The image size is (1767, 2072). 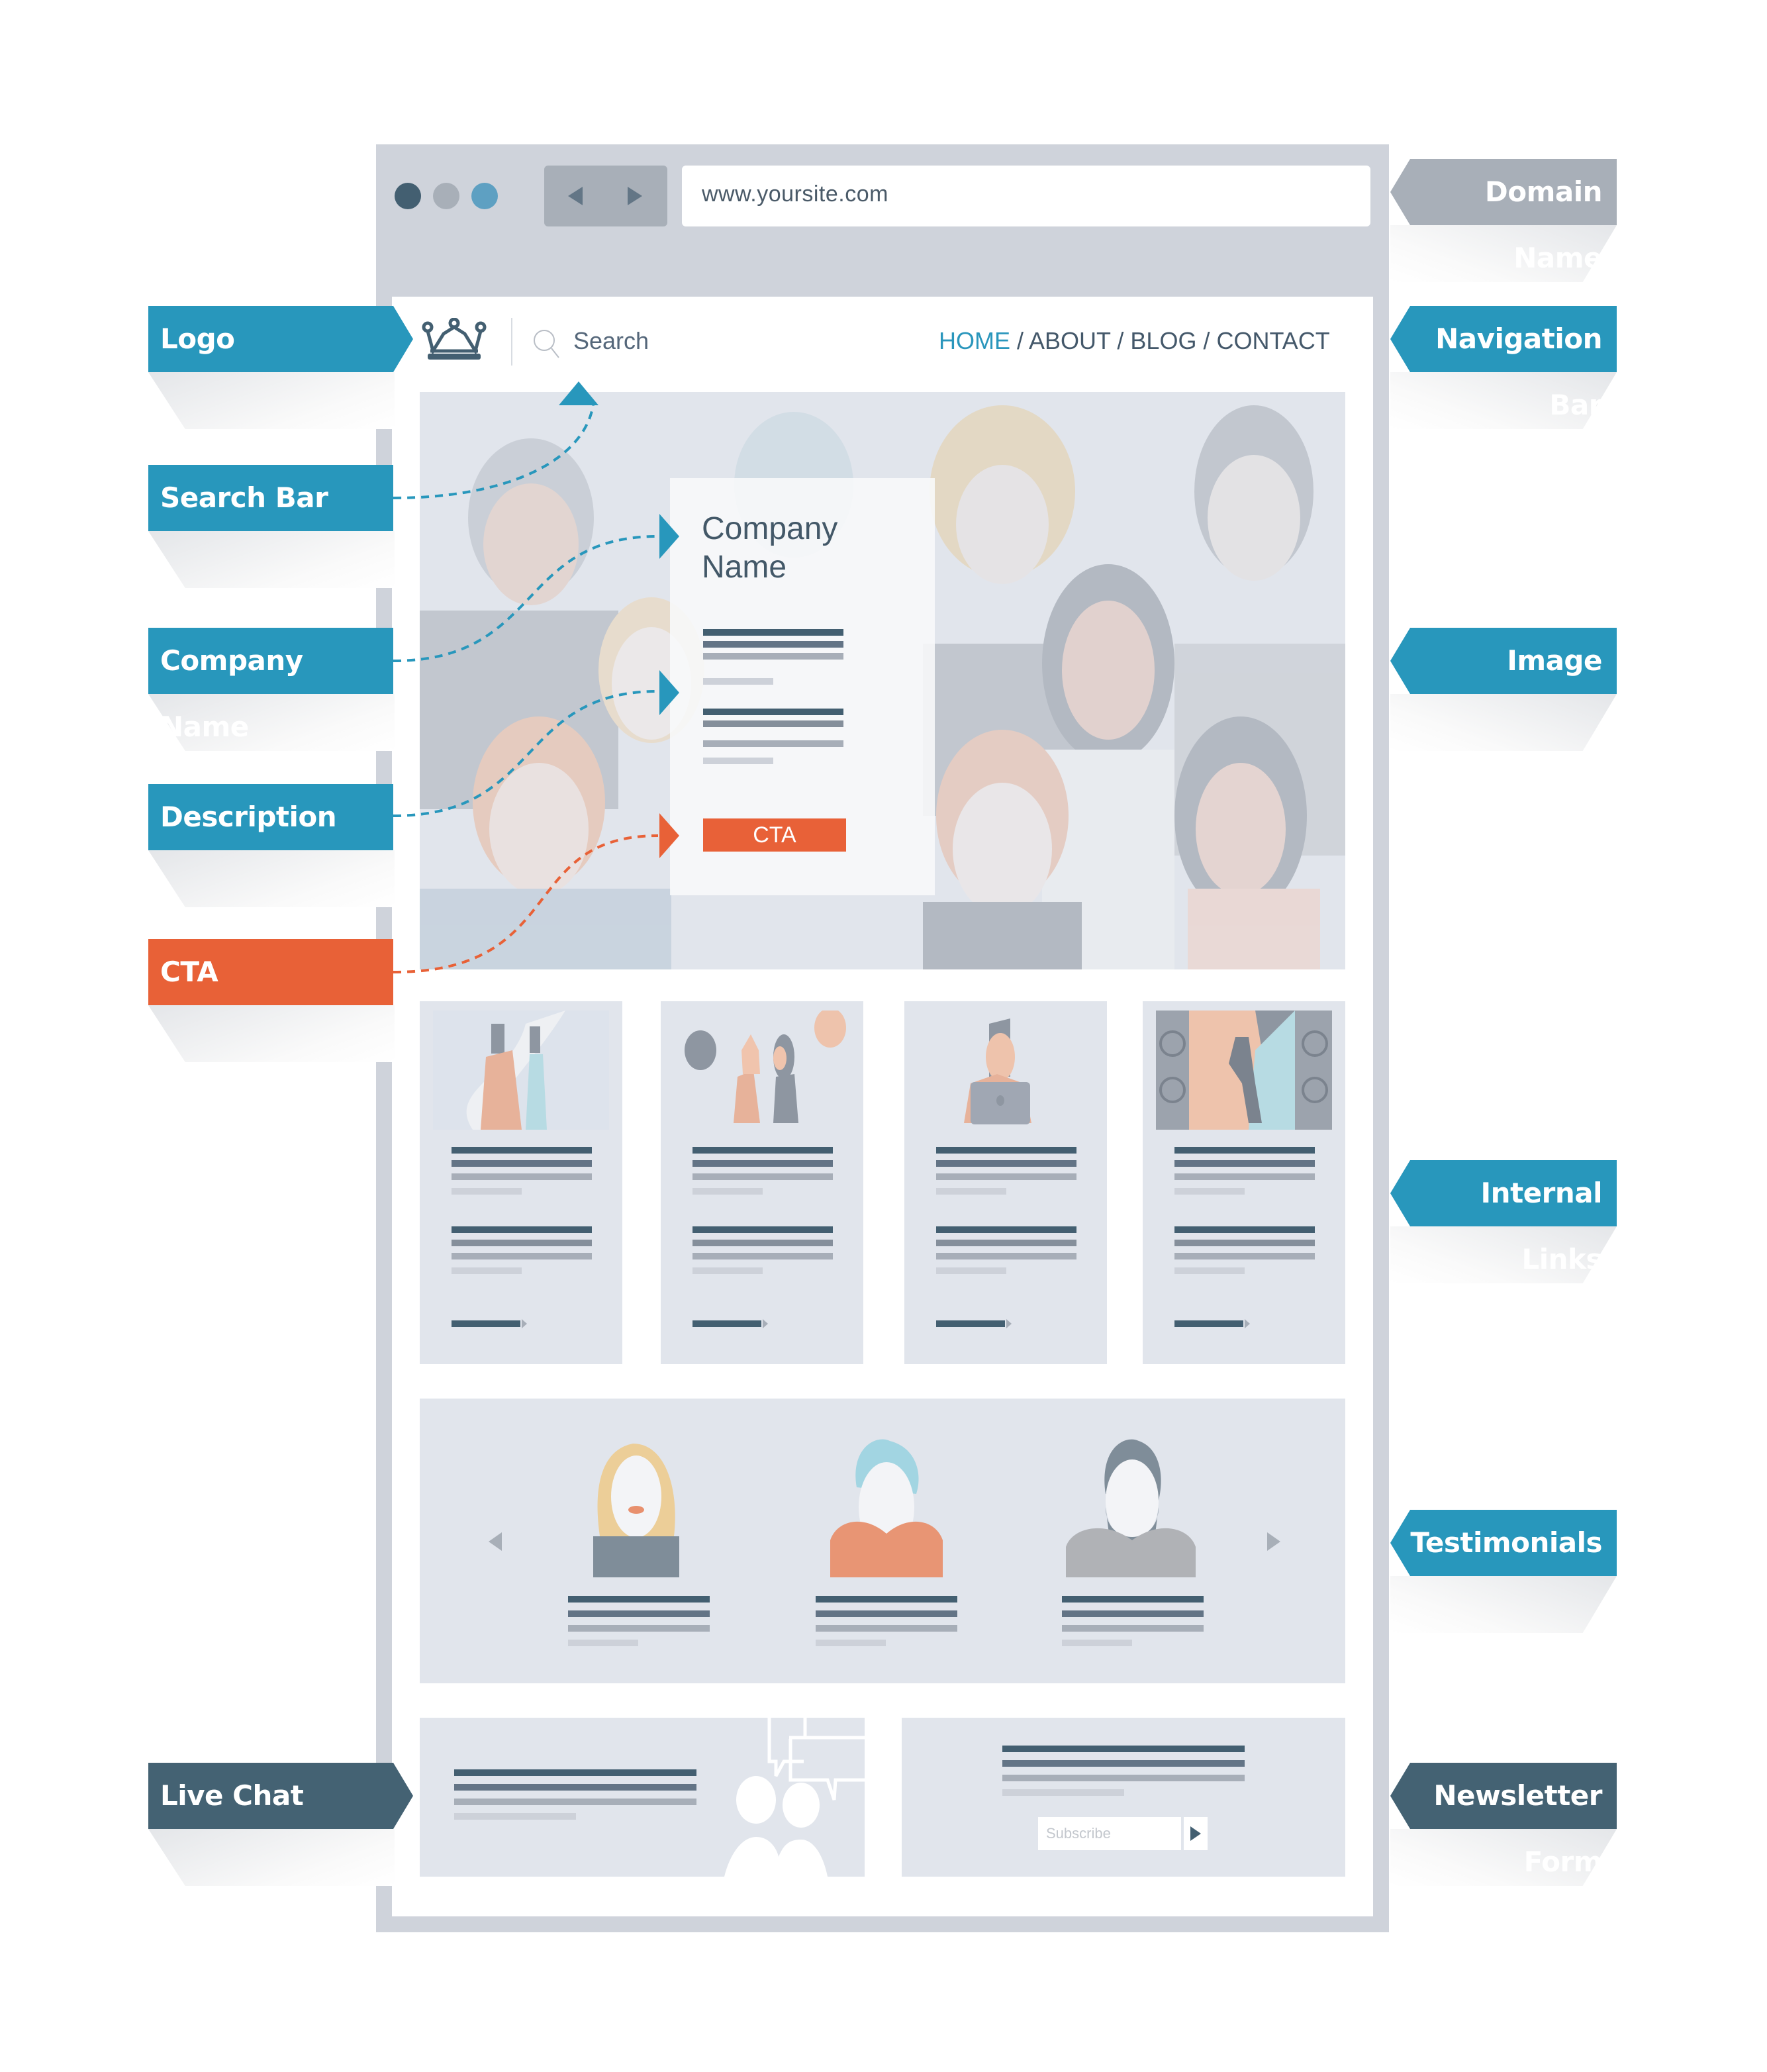 What do you see at coordinates (744, 567) in the screenshot?
I see `company-name-line-2: Name` at bounding box center [744, 567].